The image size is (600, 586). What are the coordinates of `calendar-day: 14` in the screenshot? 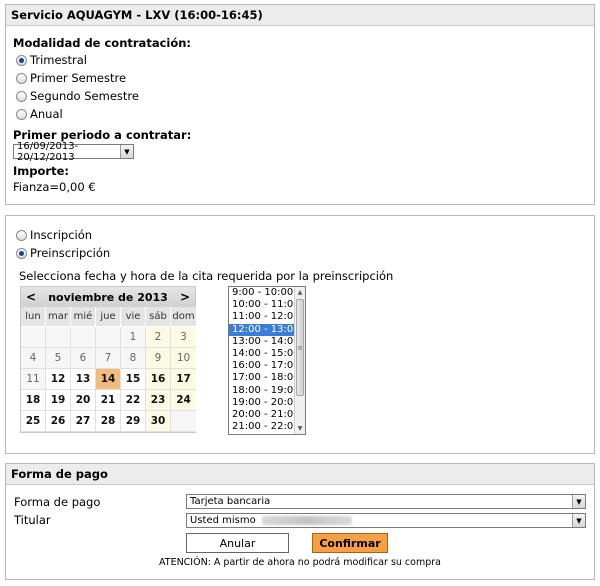 It's located at (108, 379).